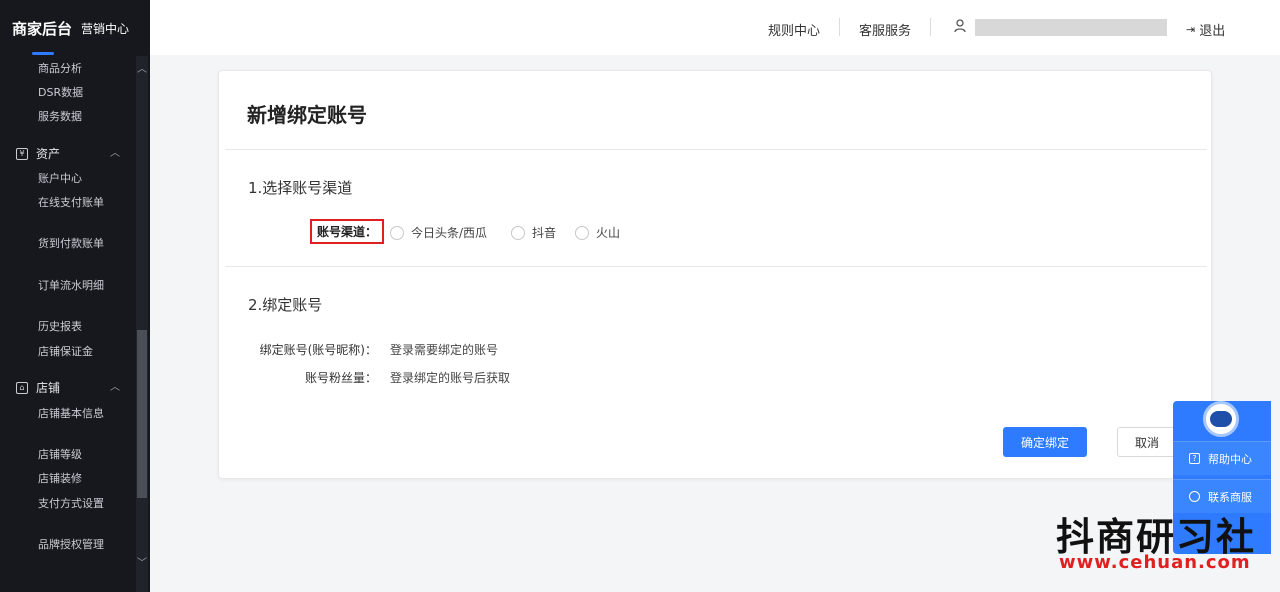 The width and height of the screenshot is (1280, 592). I want to click on sidebar-item-account-center: 账户中心, so click(73, 179).